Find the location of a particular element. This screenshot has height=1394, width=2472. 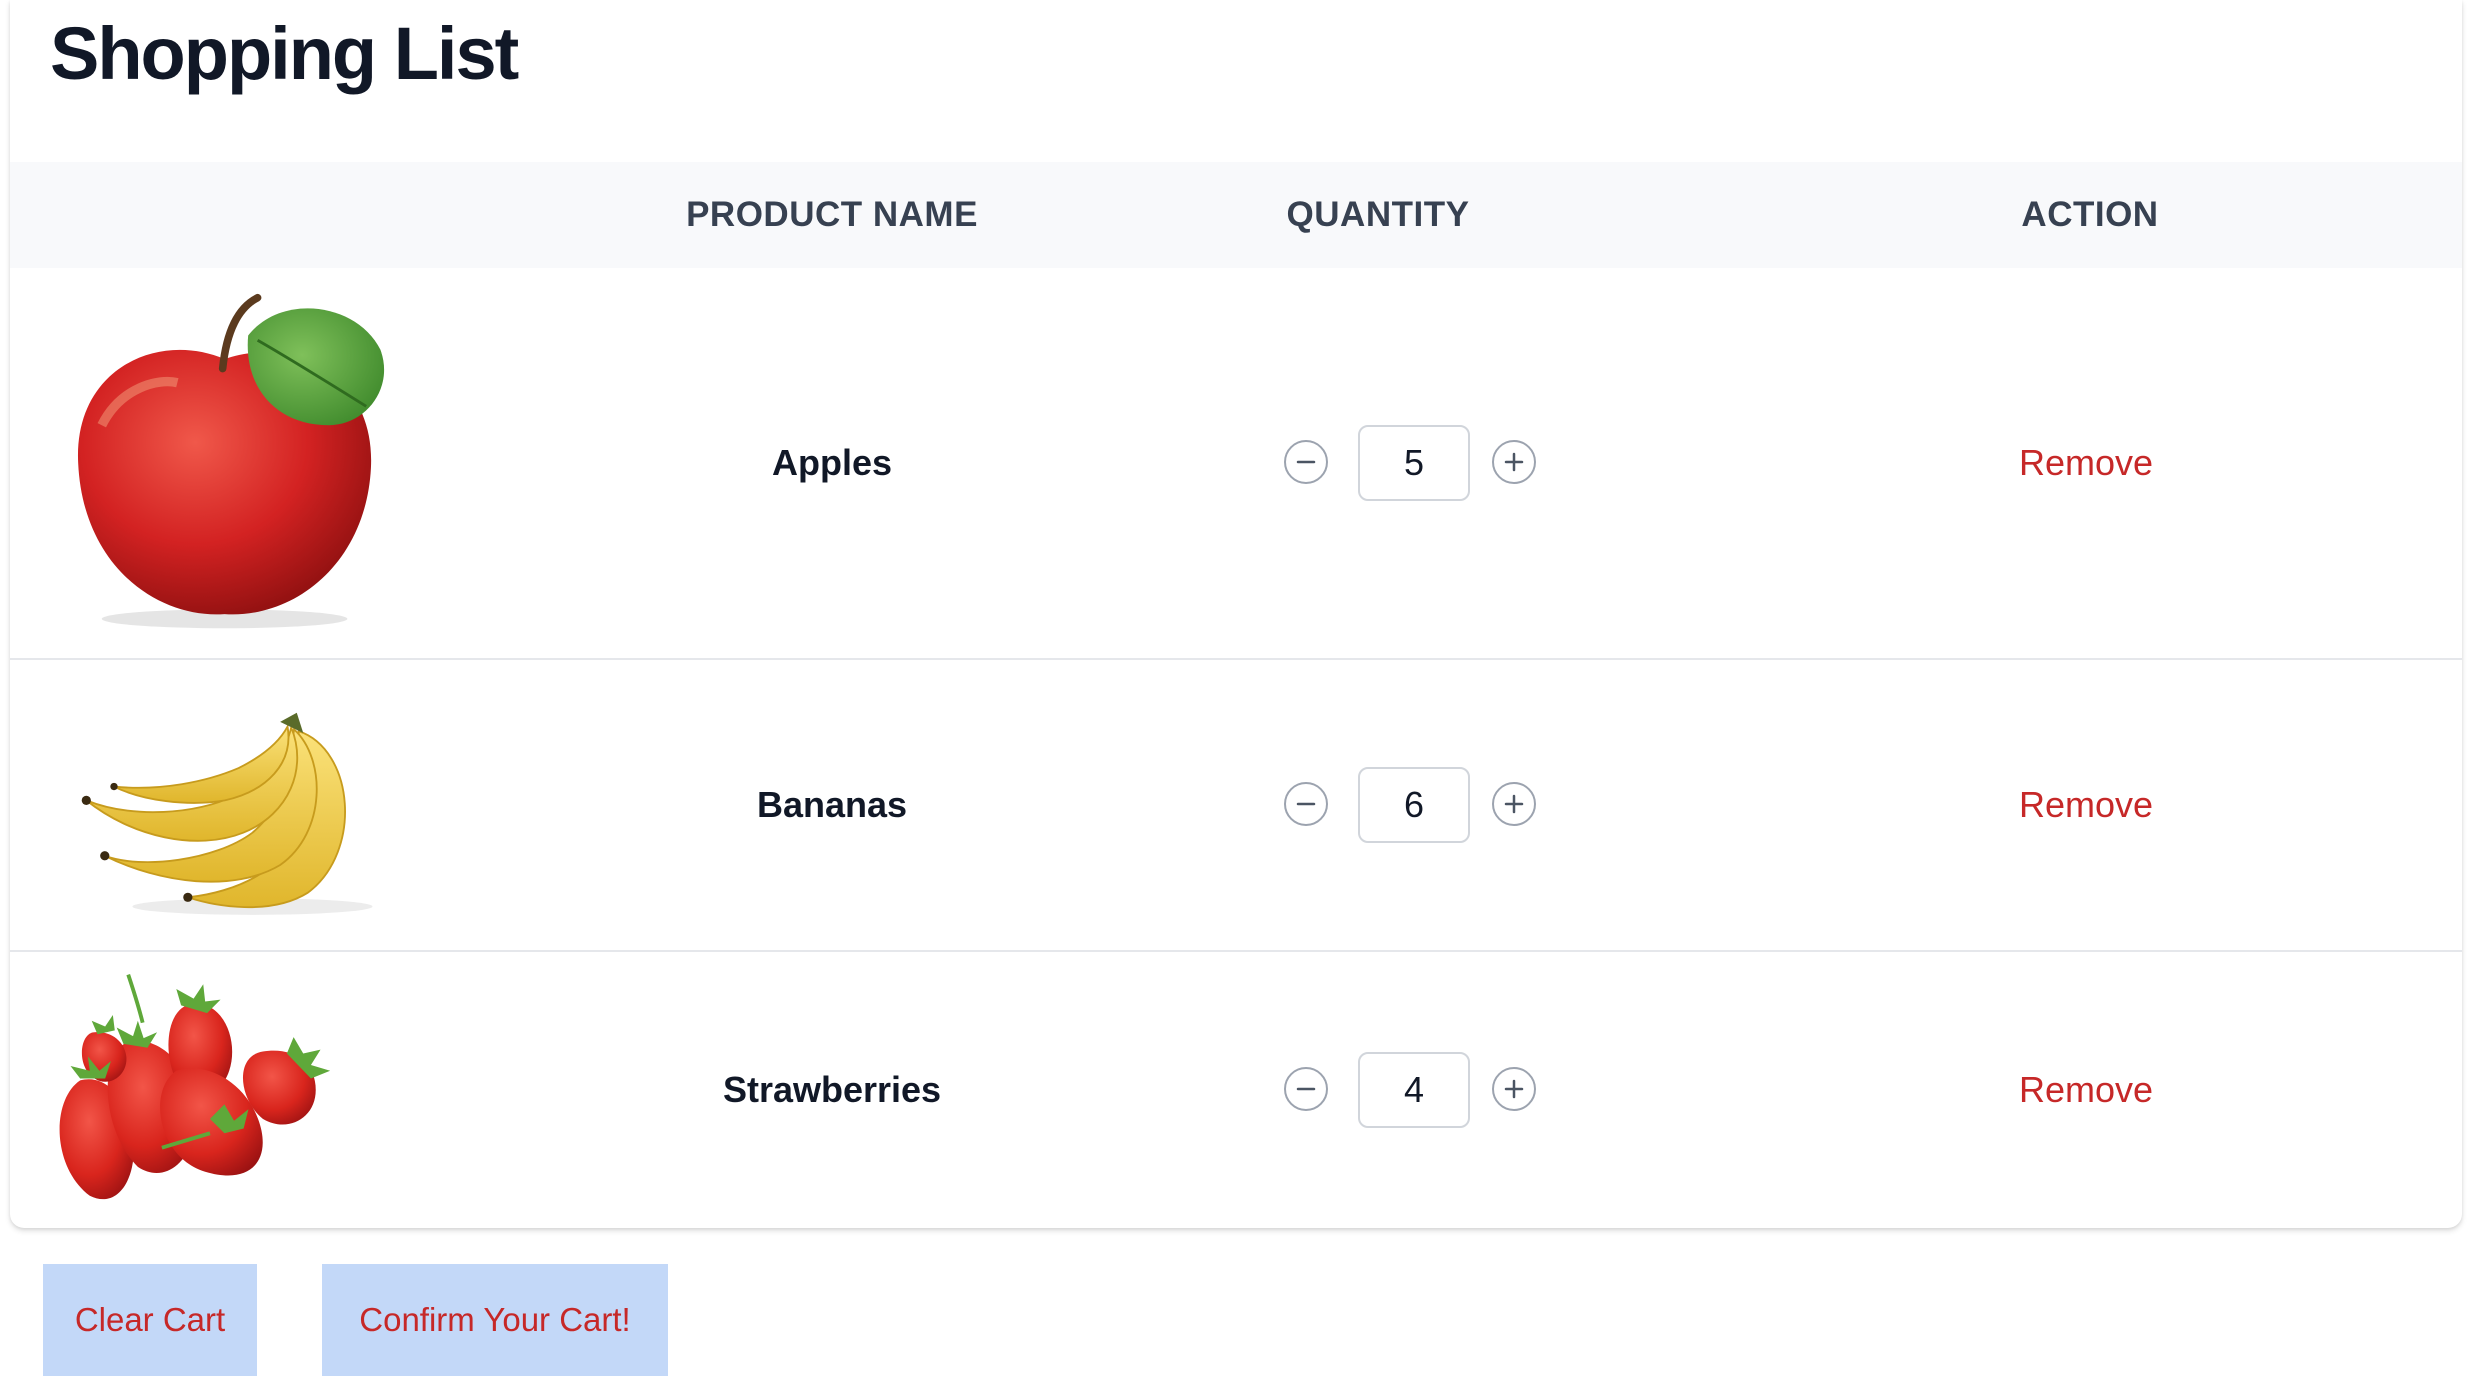

column-header-action: ACTION is located at coordinates (2090, 214).